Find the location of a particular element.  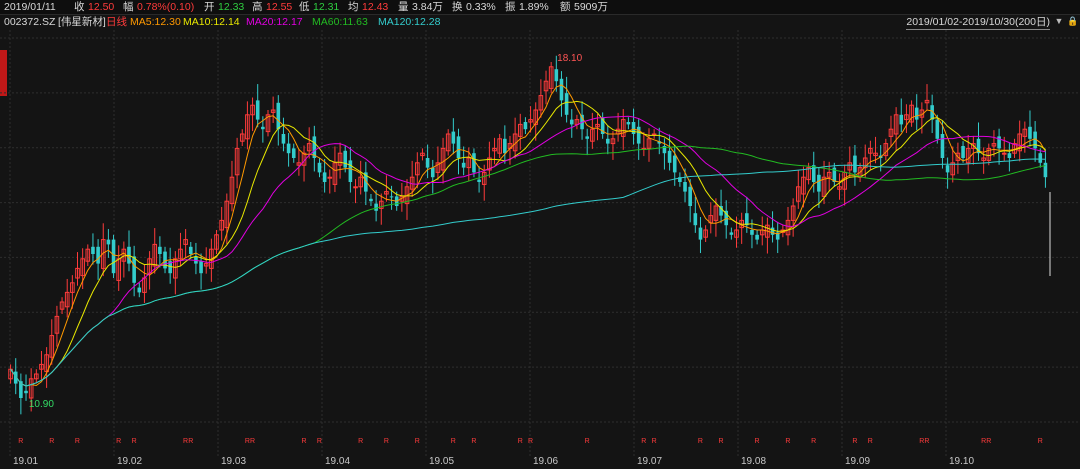

signal-marks: RRRRRRRRRRRRRRRRRRRRRRRRRRRRRRRRR is located at coordinates (530, 441).